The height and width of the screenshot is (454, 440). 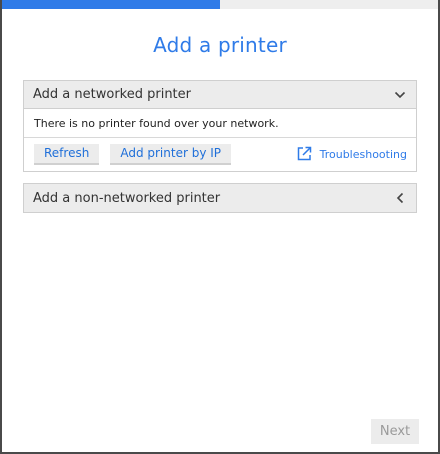 What do you see at coordinates (400, 198) in the screenshot?
I see `chevron-left-icon` at bounding box center [400, 198].